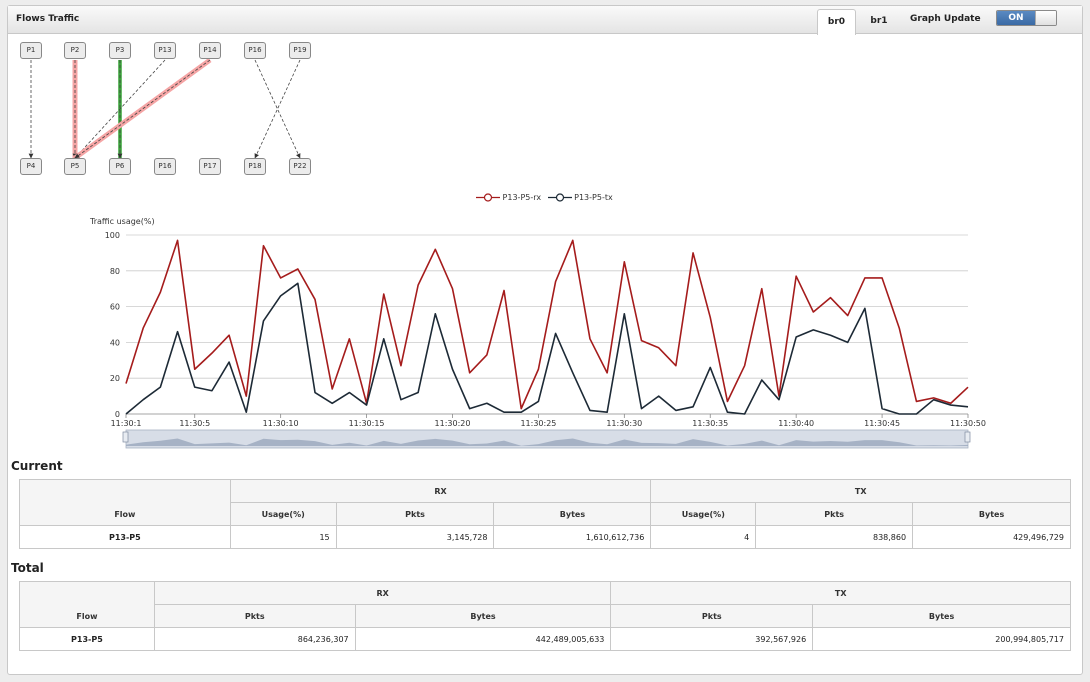  Describe the element at coordinates (75, 166) in the screenshot. I see `port-bottom-p5: P5` at that location.